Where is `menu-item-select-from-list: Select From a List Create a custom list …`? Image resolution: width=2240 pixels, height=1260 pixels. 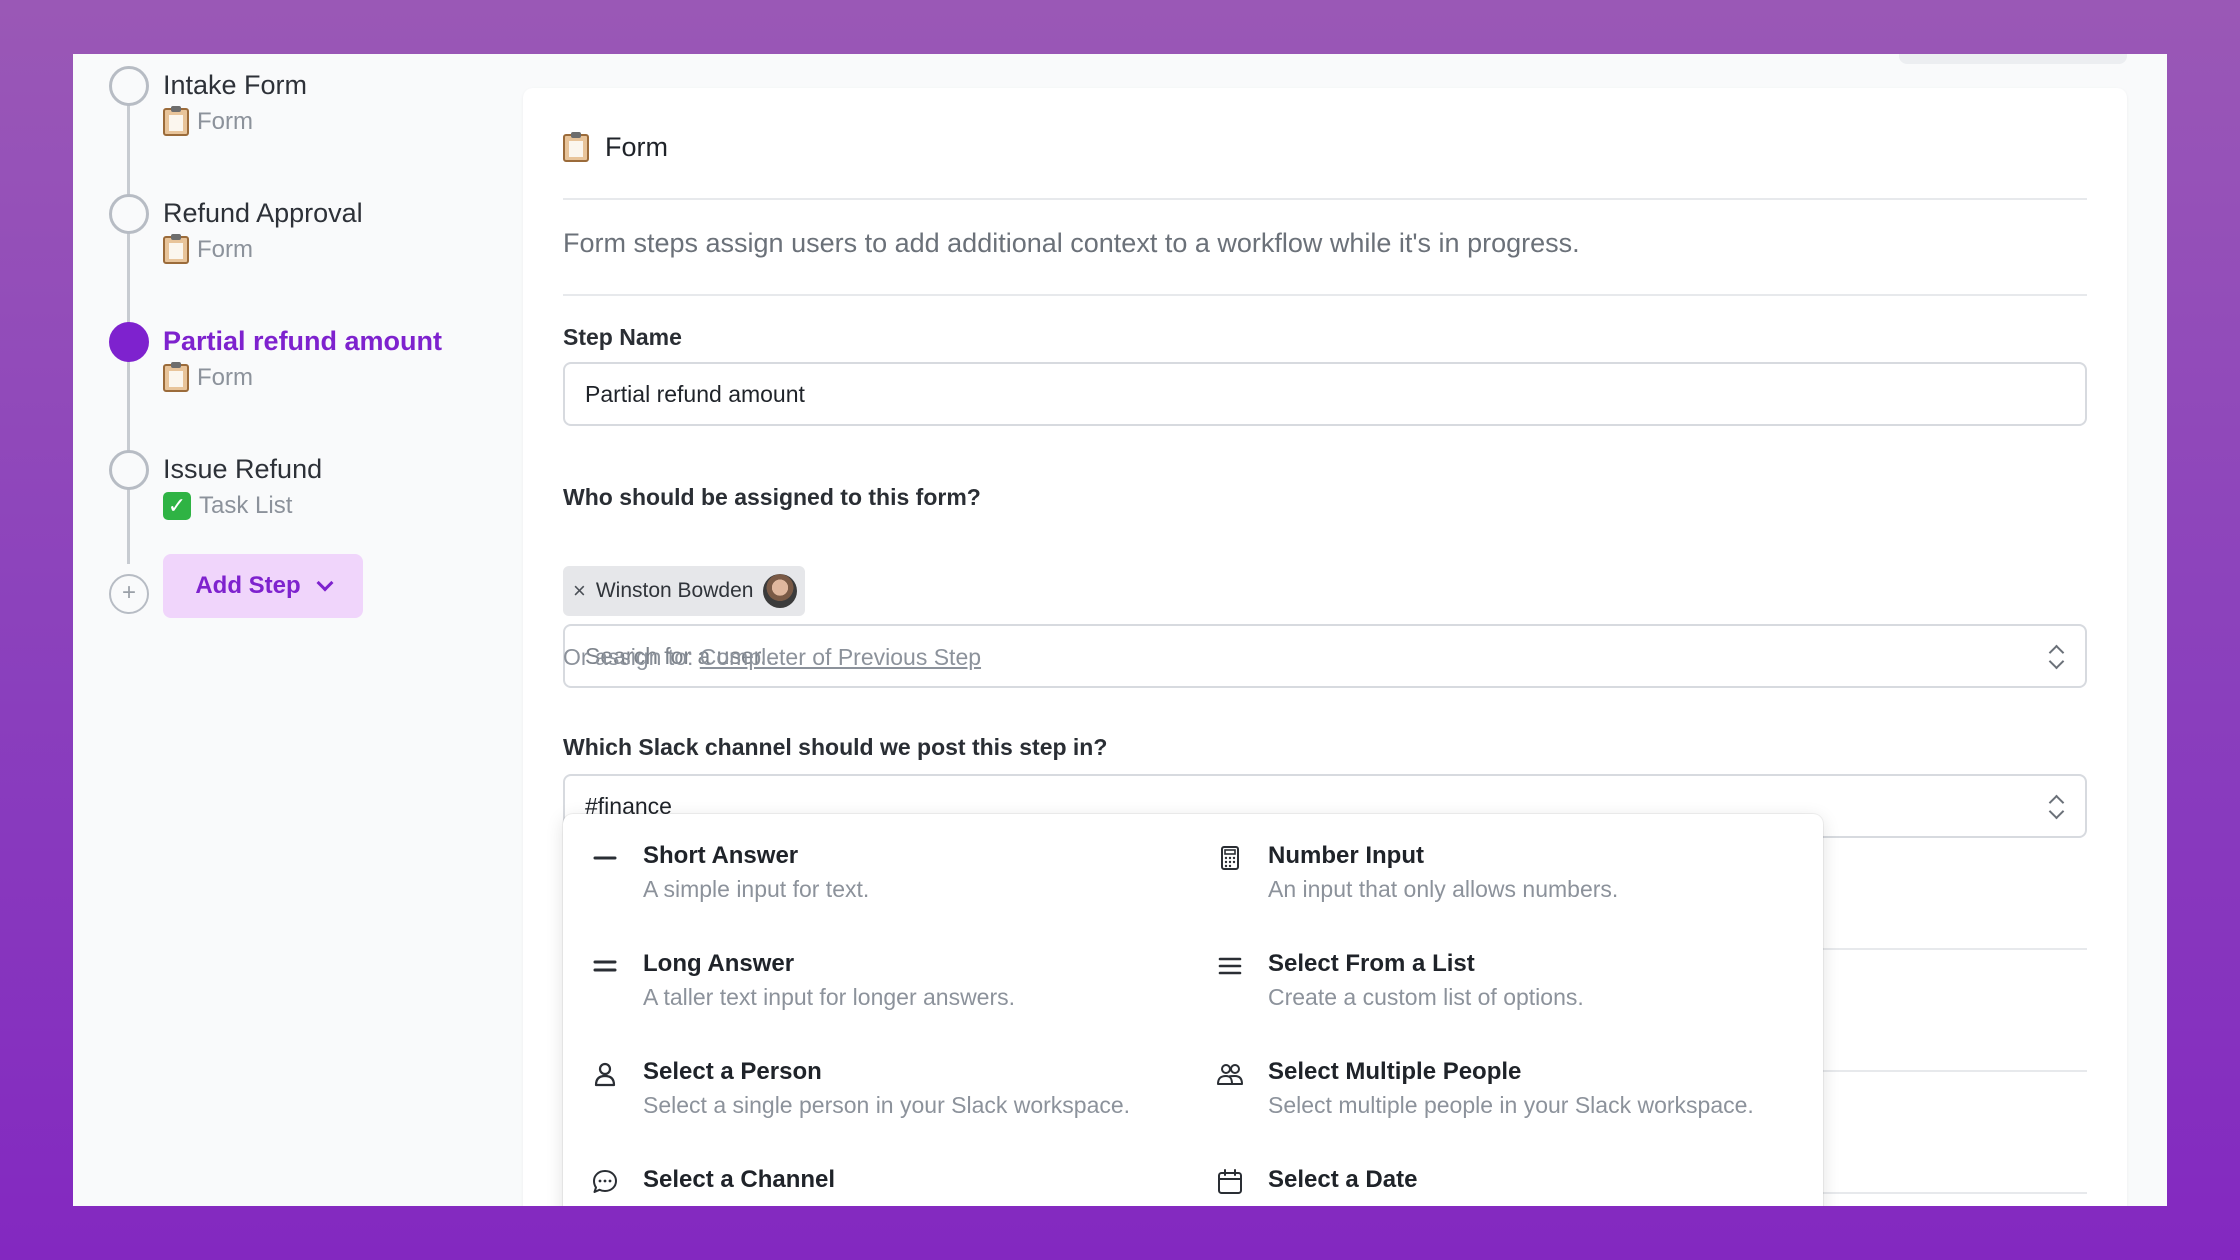 menu-item-select-from-list: Select From a List Create a custom list … is located at coordinates (1488, 983).